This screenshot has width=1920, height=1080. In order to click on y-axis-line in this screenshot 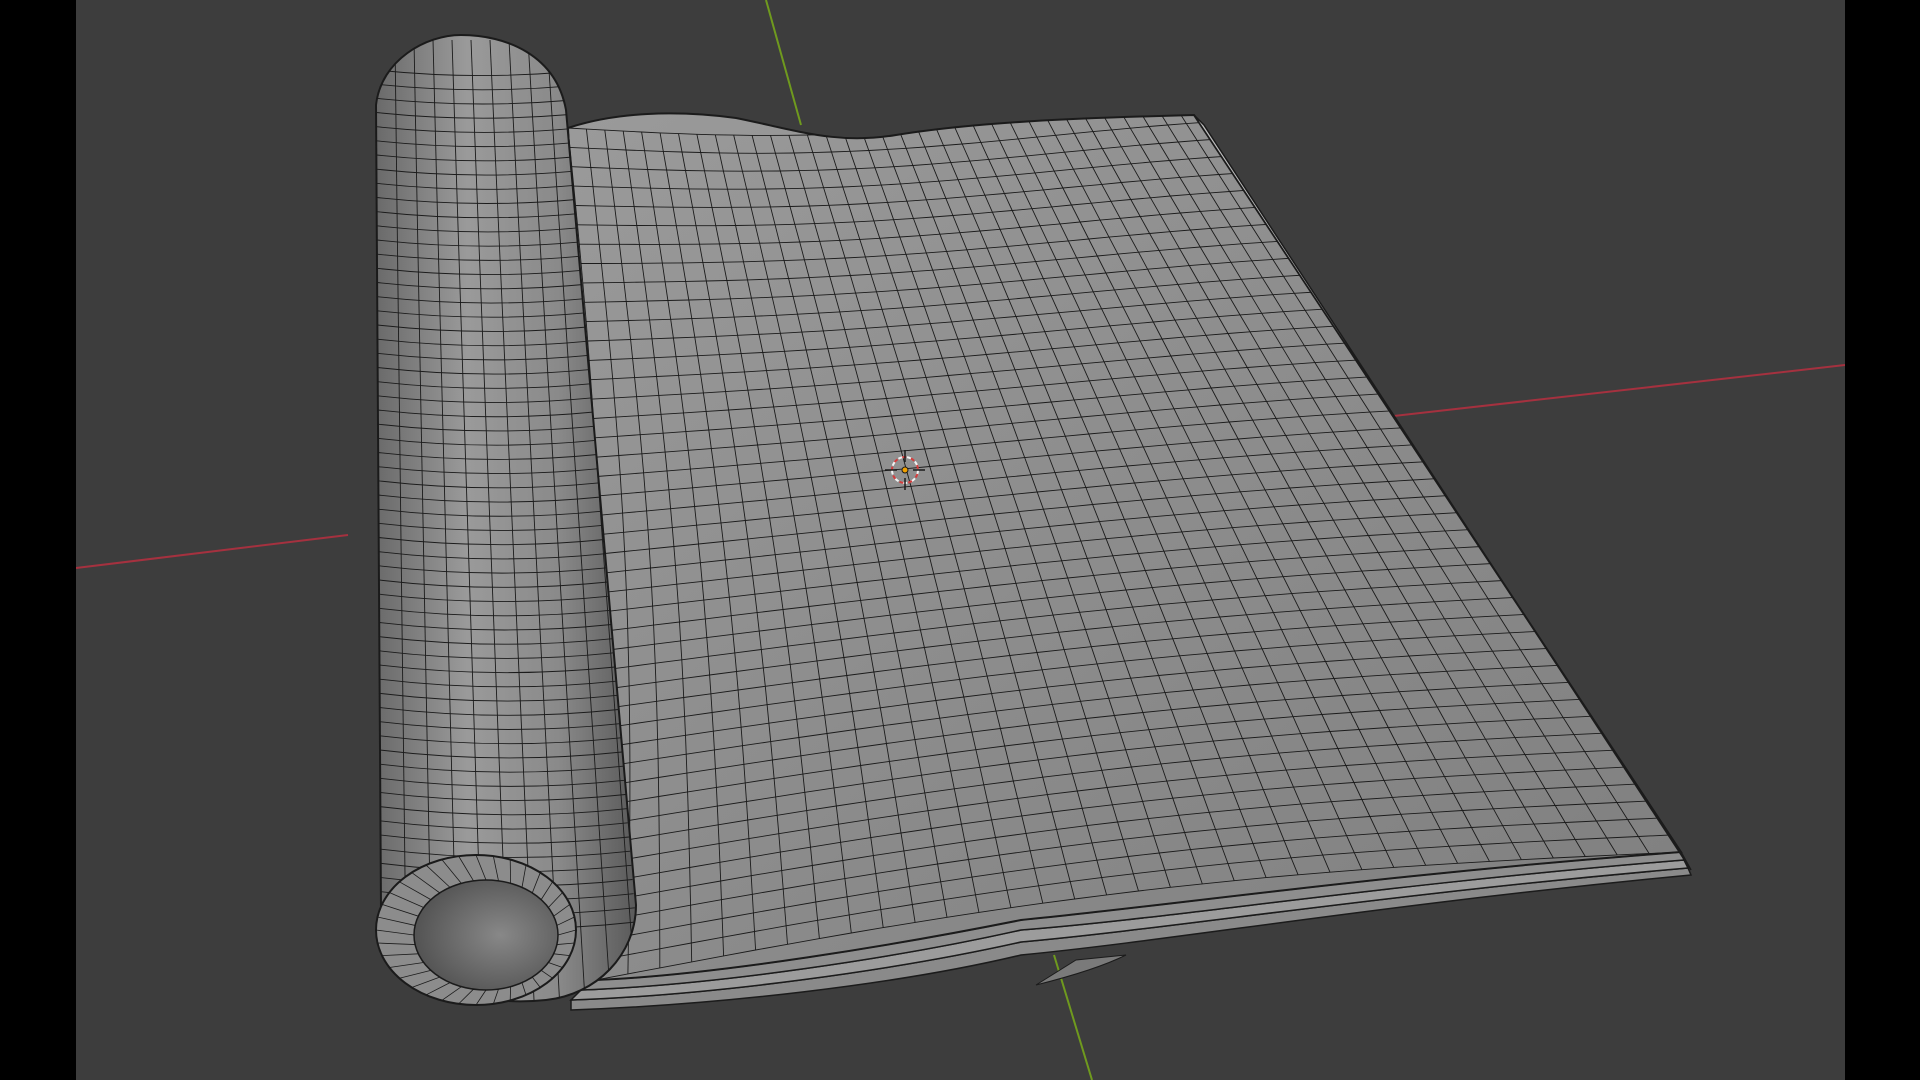, I will do `click(783, 63)`.